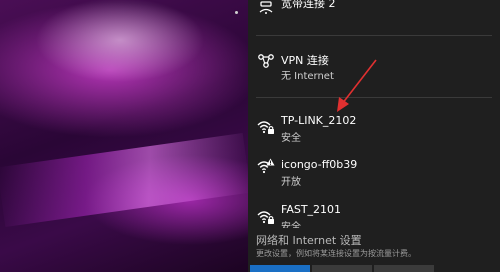  I want to click on network-item-icongo: icongo-ff0b39 开放, so click(374, 178).